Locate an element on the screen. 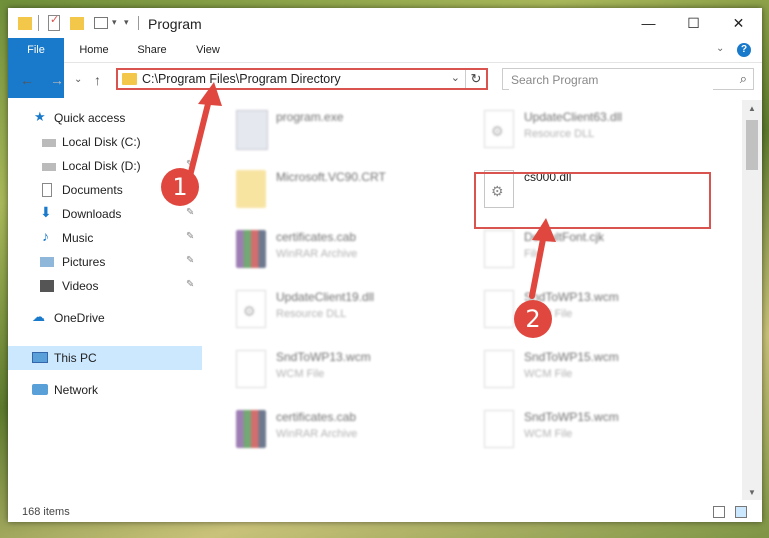  arrow-1-head is located at coordinates (210, 94).